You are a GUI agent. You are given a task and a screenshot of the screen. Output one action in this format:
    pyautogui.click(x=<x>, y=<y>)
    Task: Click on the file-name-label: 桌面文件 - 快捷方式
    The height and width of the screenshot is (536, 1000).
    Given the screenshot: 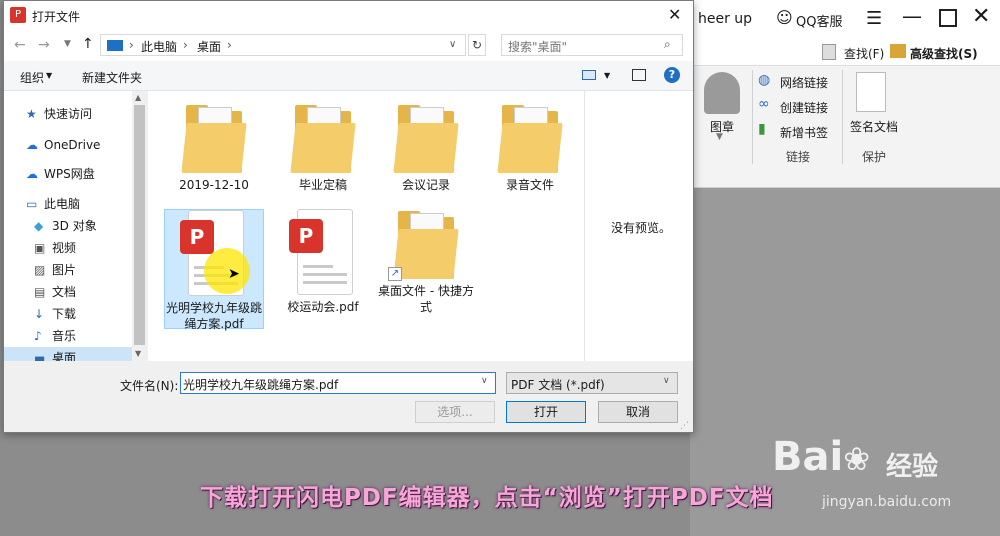 What is the action you would take?
    pyautogui.click(x=426, y=299)
    